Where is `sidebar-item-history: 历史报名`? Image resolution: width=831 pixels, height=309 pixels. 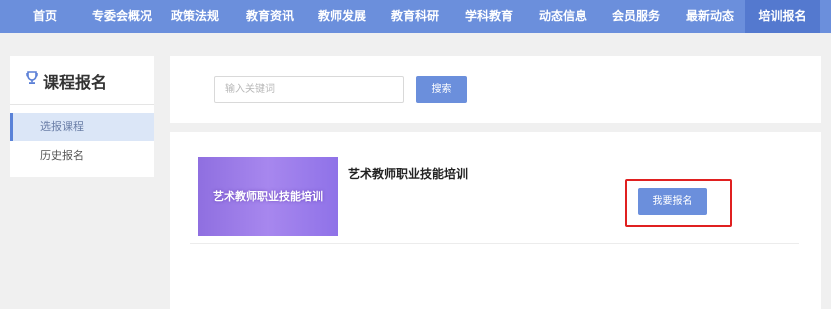 sidebar-item-history: 历史报名 is located at coordinates (82, 156).